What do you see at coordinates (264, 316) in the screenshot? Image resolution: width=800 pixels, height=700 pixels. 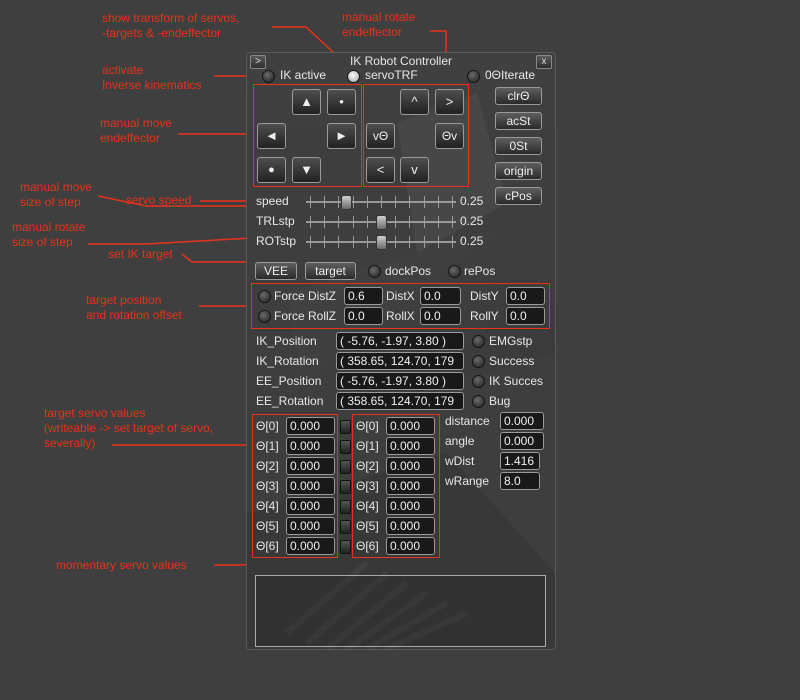 I see `force-rollz-toggle` at bounding box center [264, 316].